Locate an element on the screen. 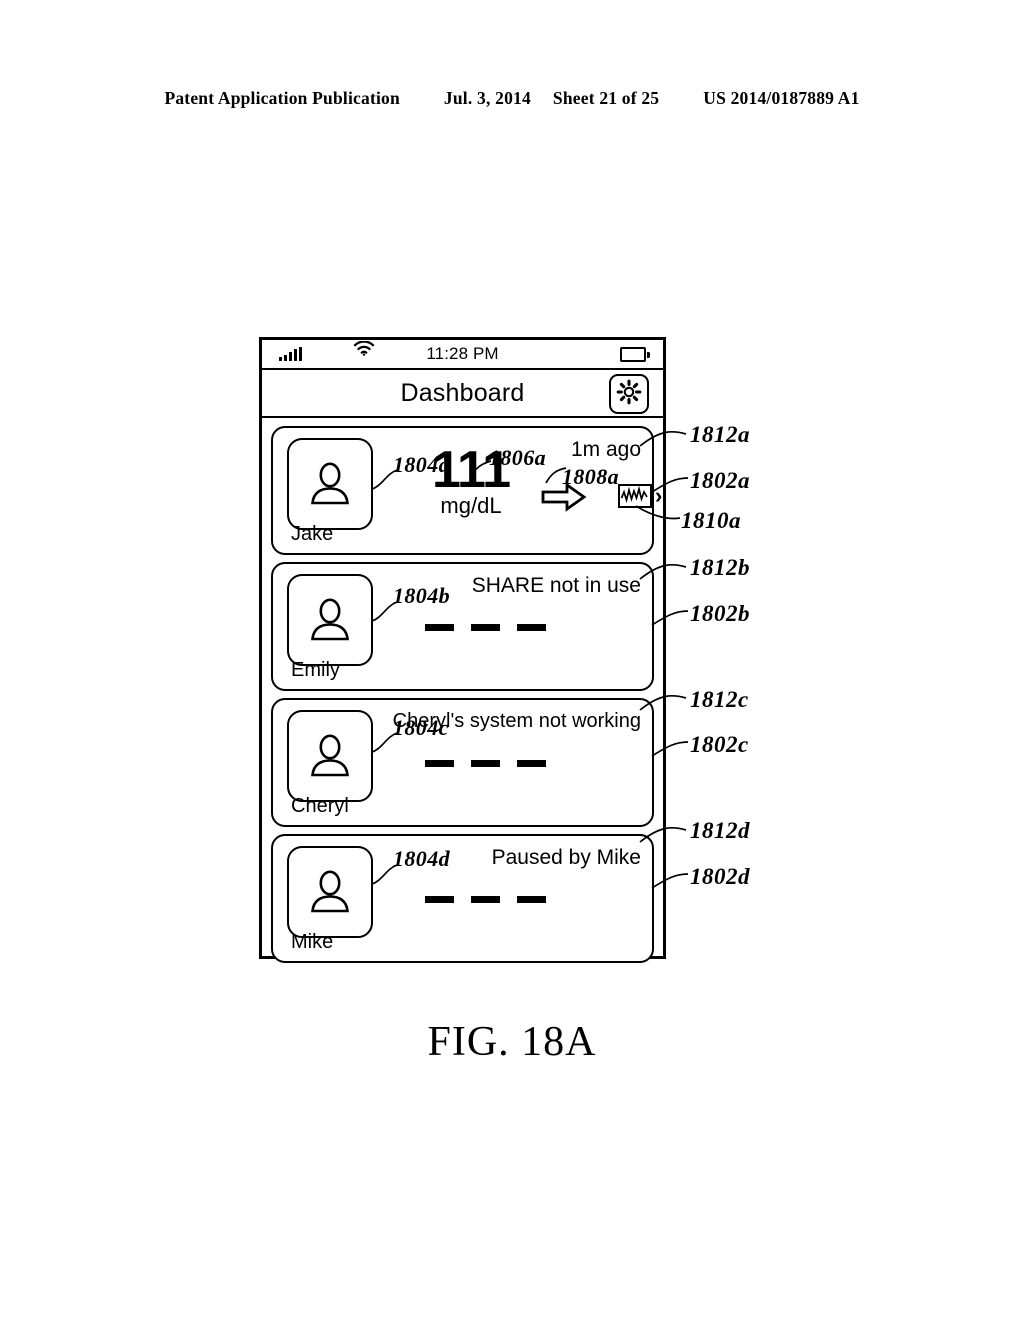  ref-numeral-1802a: 1802a is located at coordinates (720, 480).